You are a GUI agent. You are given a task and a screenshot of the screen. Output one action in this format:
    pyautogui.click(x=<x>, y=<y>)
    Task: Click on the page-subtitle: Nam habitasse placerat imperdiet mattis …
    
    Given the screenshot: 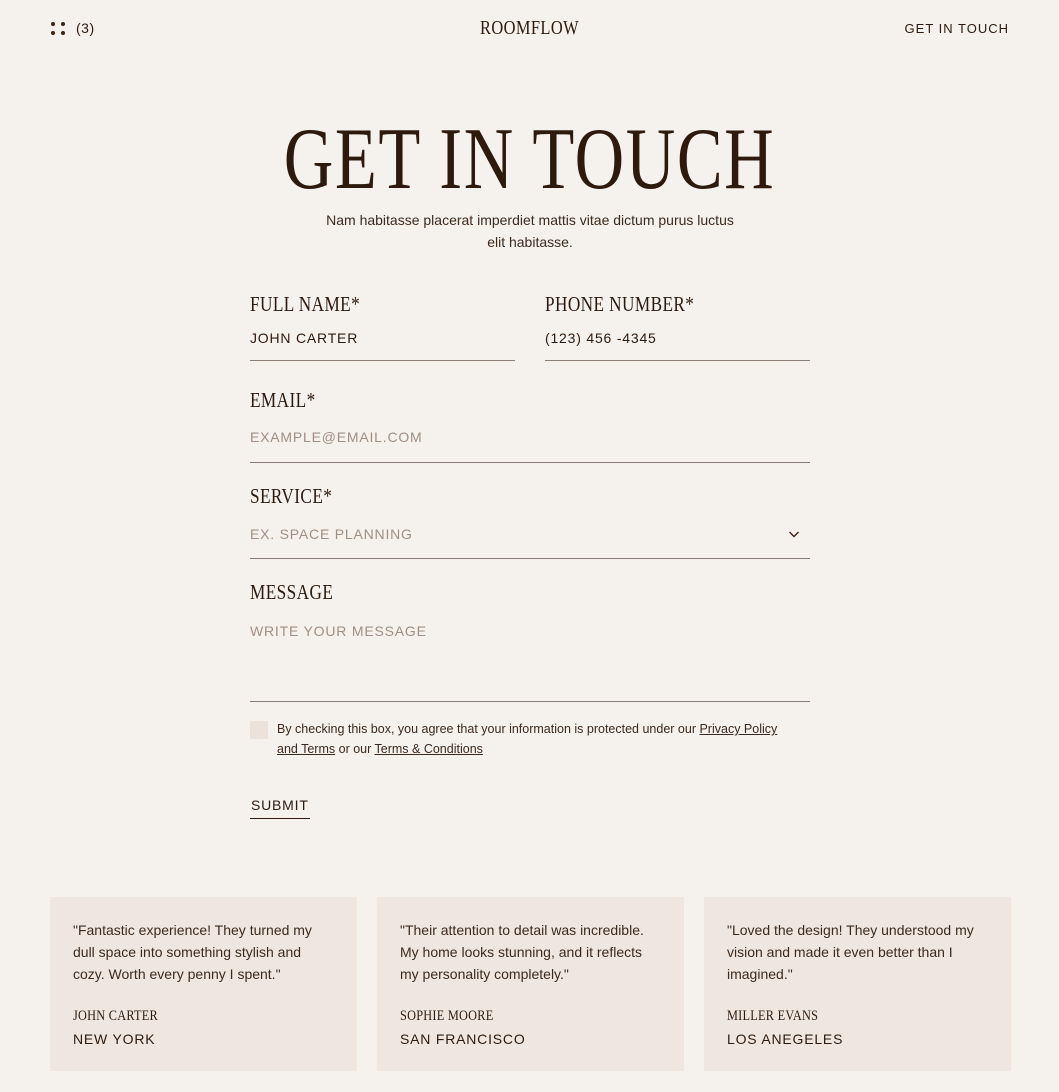 What is the action you would take?
    pyautogui.click(x=530, y=231)
    